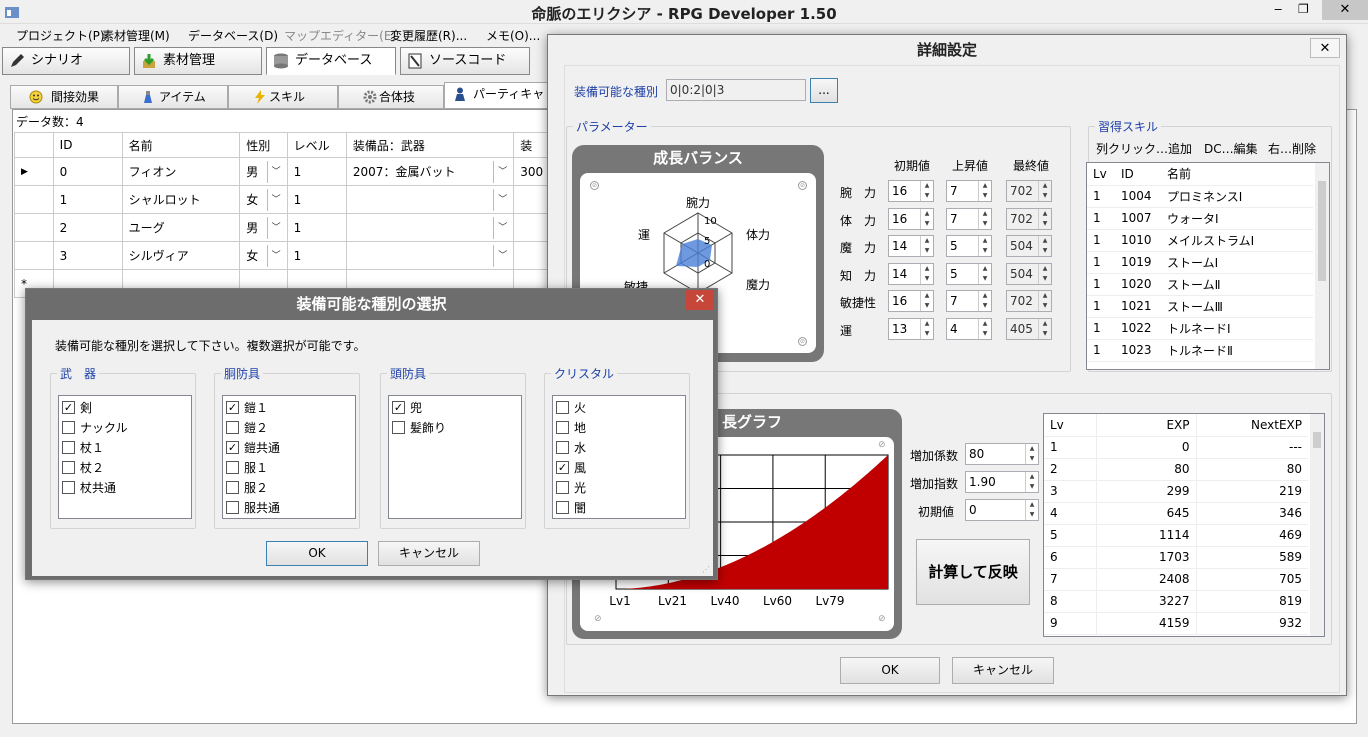 The image size is (1368, 737). Describe the element at coordinates (253, 447) in the screenshot. I see `equip-checkbox: ✓ 鎧共通` at that location.